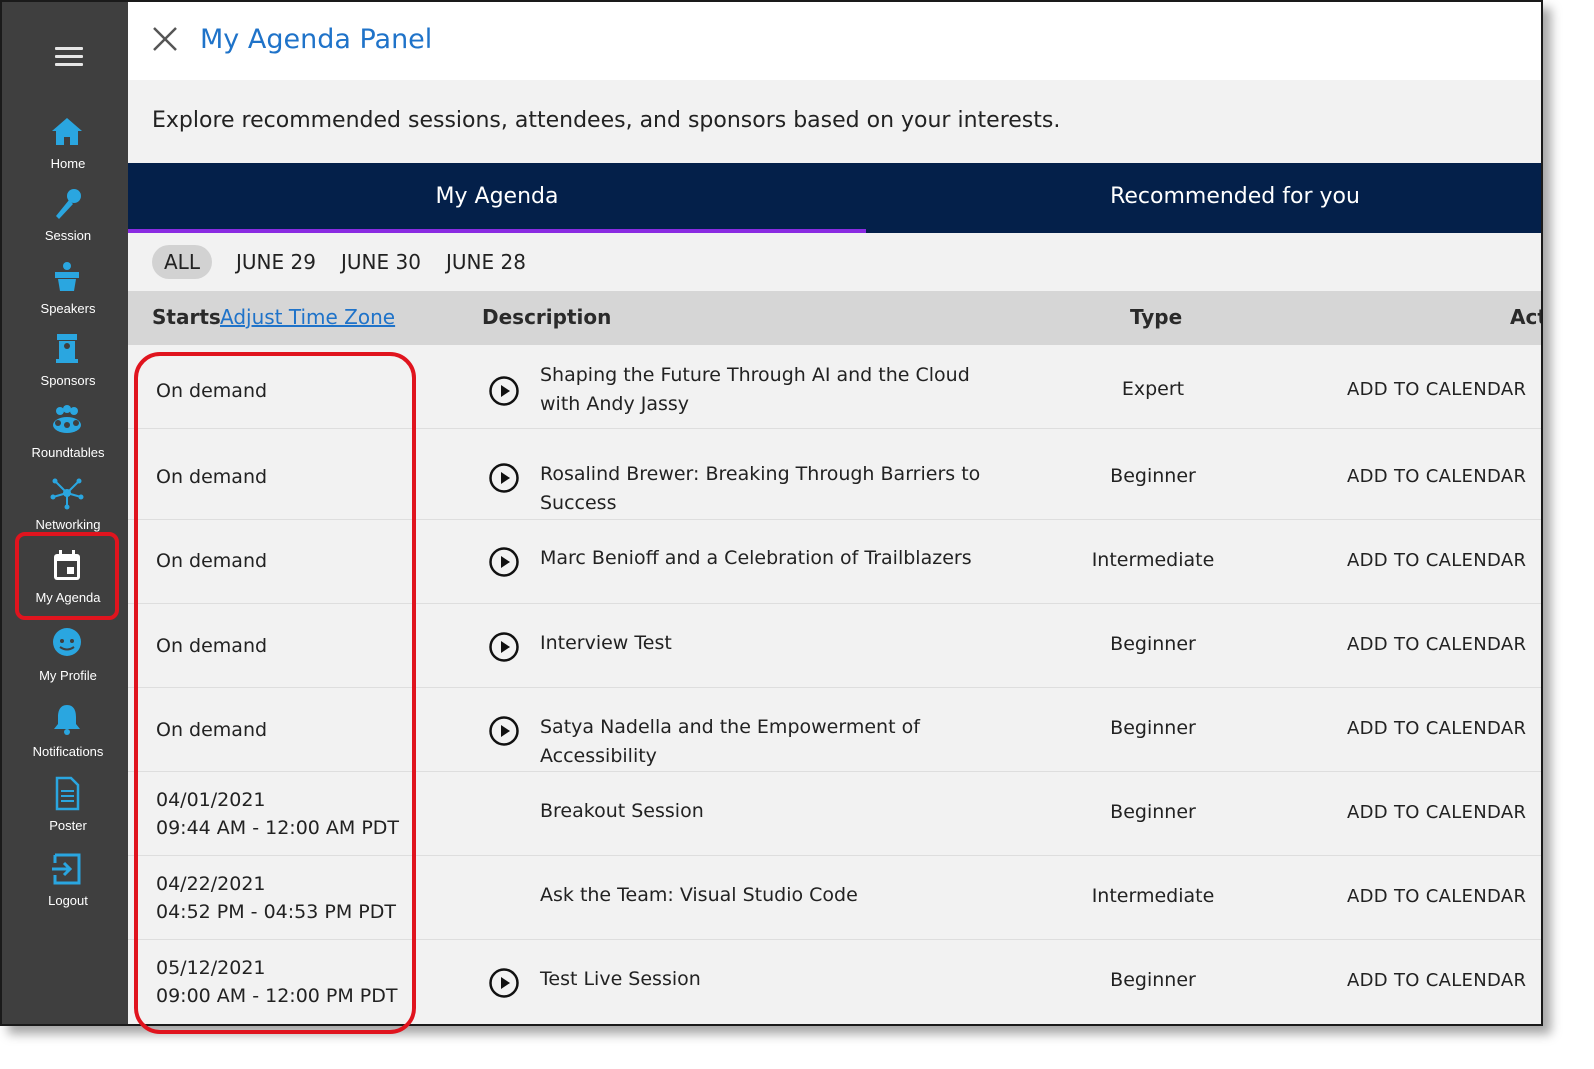  What do you see at coordinates (381, 262) in the screenshot?
I see `filter-june-30: JUNE 30` at bounding box center [381, 262].